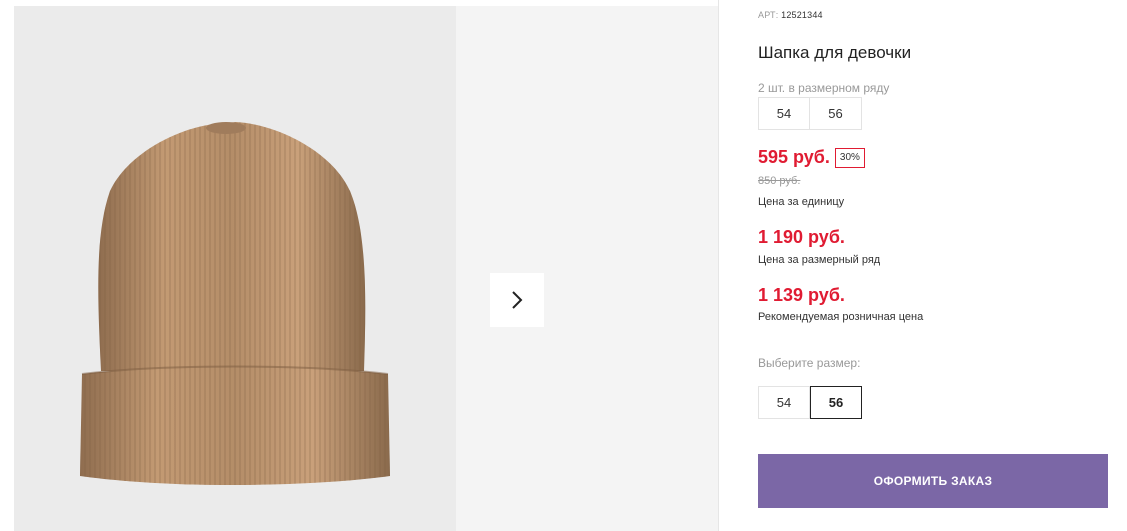  I want to click on divider, so click(718, 265).